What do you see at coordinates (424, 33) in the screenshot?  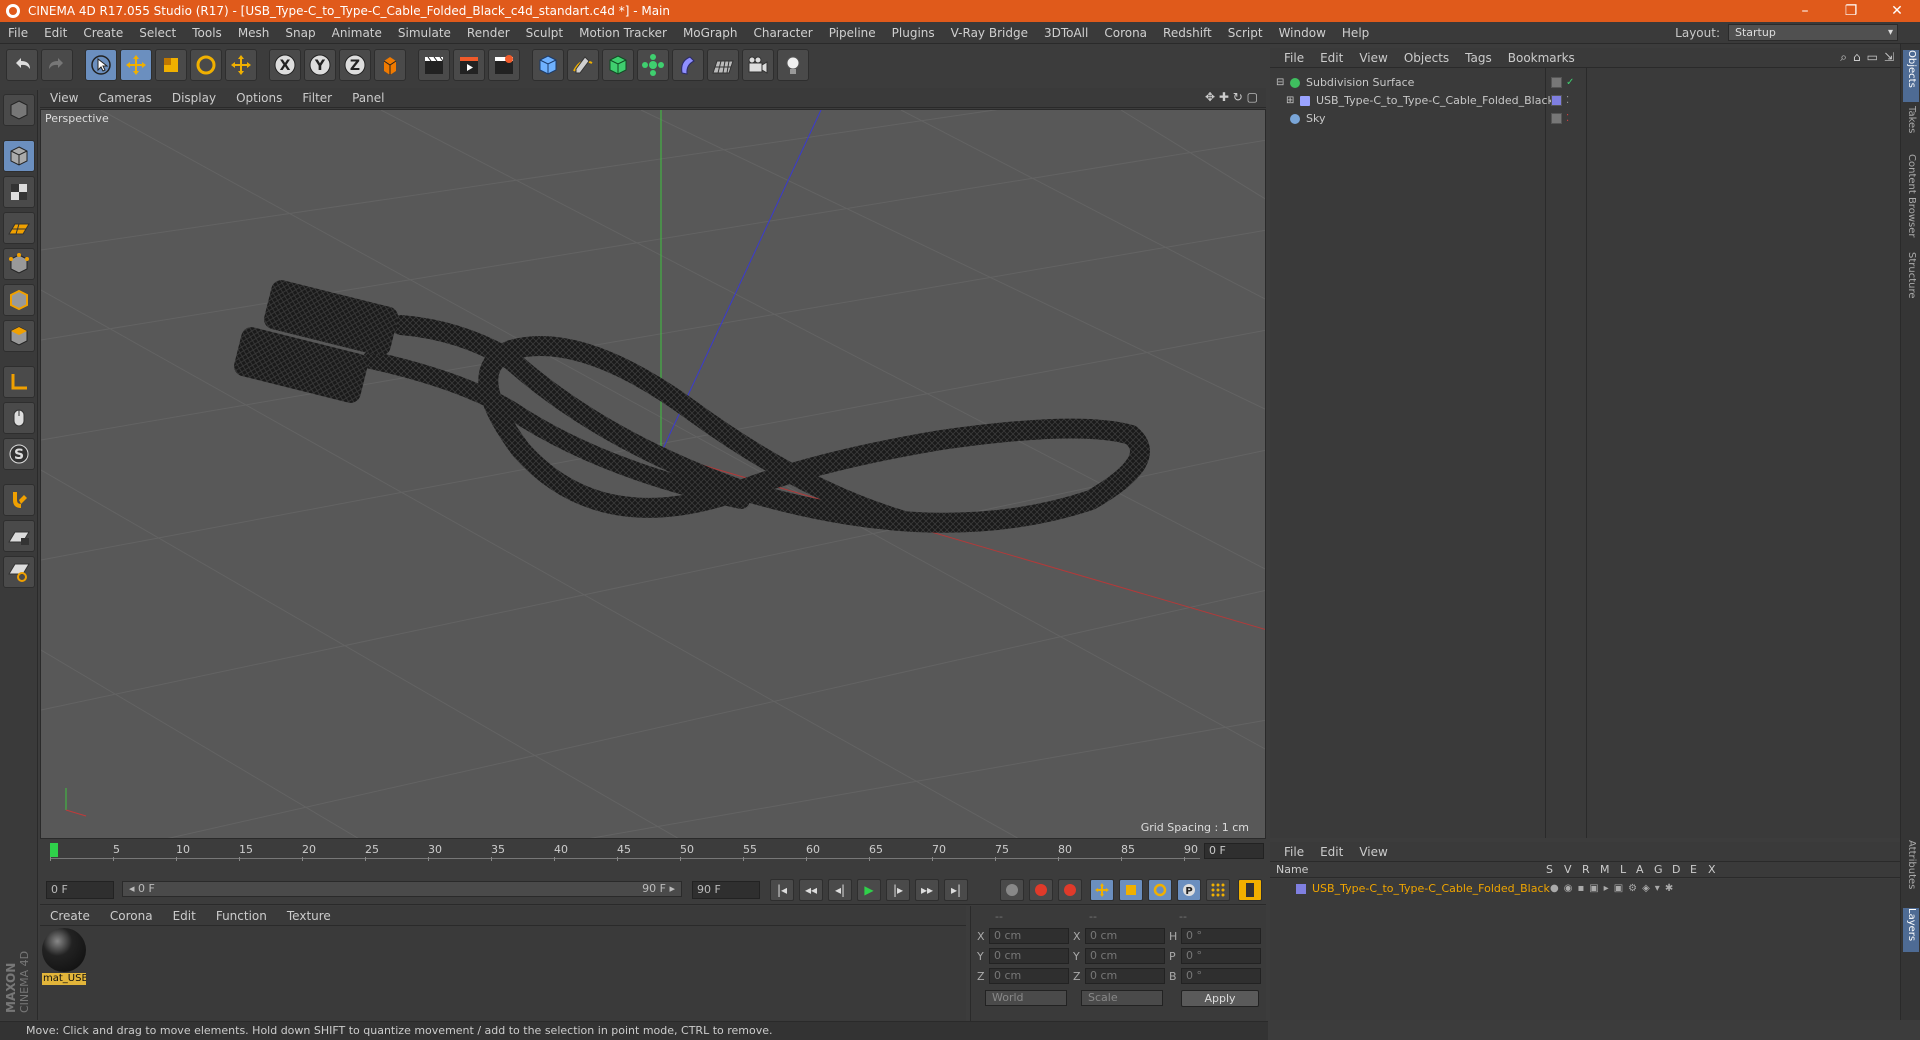 I see `menu-simulate: Simulate` at bounding box center [424, 33].